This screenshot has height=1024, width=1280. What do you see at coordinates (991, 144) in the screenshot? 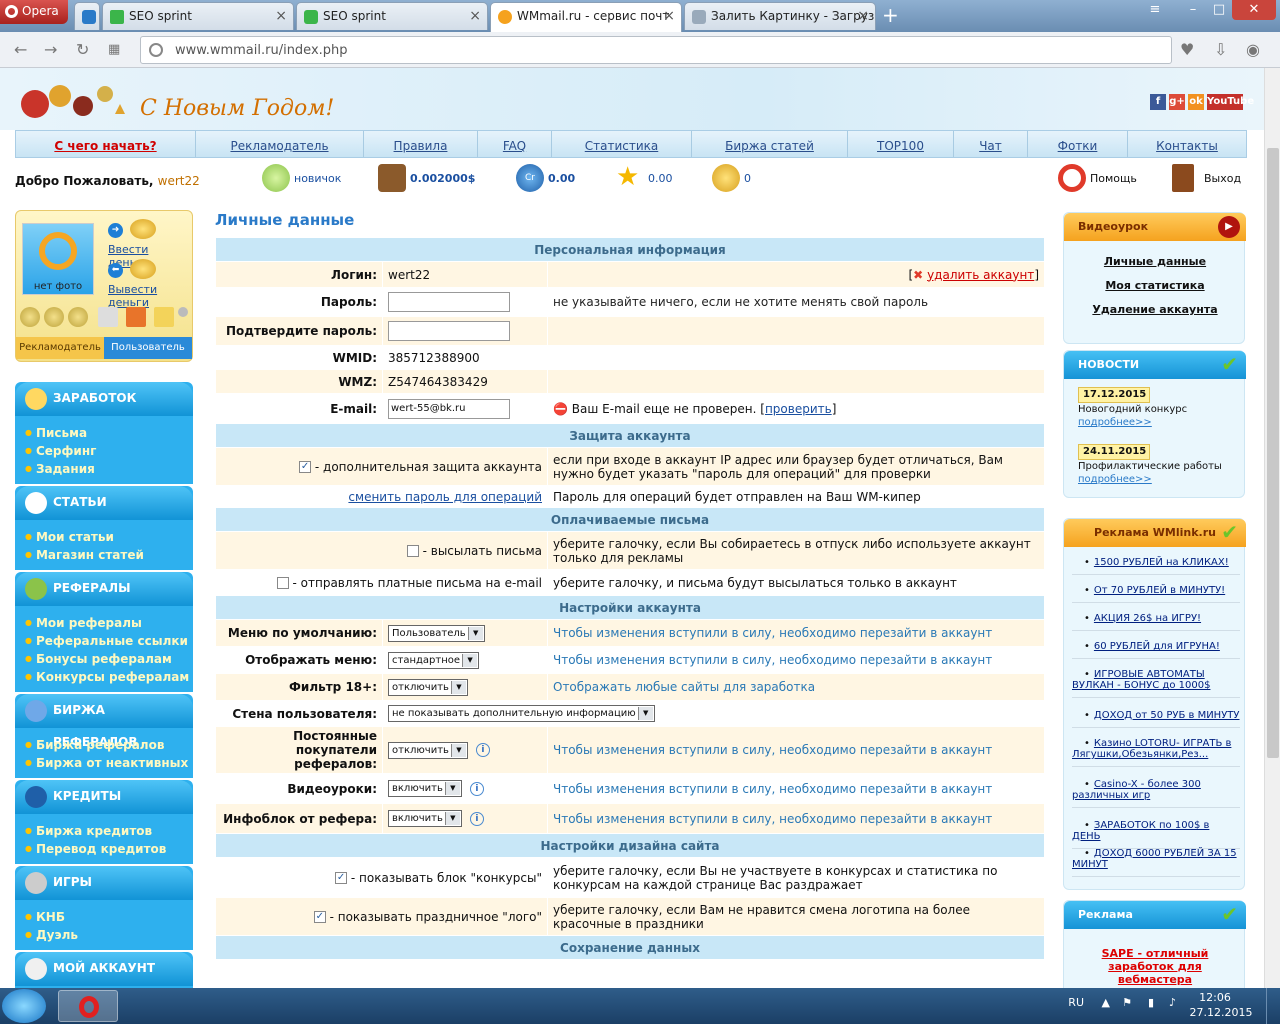
I see `menu-chat: Чат` at bounding box center [991, 144].